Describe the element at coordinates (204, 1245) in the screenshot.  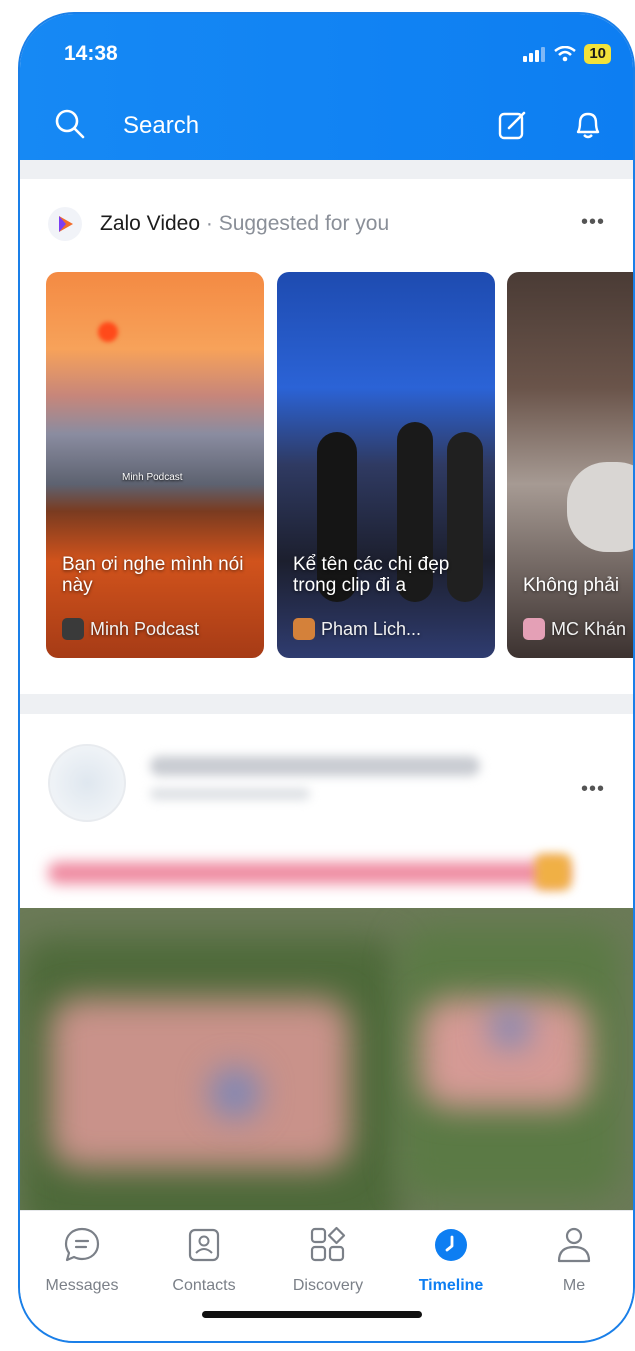
I see `contact-card-icon` at that location.